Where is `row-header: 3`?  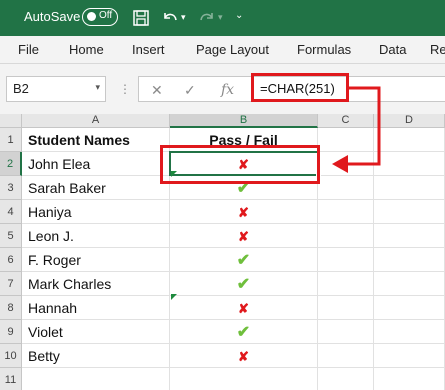
row-header: 3 is located at coordinates (11, 188).